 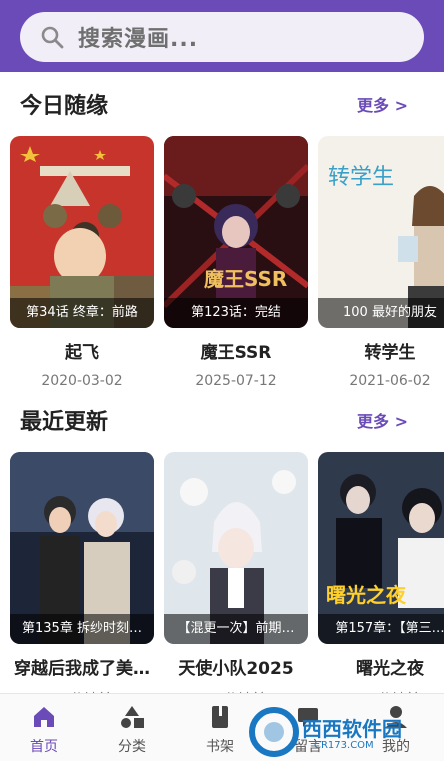 What do you see at coordinates (366, 595) in the screenshot?
I see `cover-logo: 曙光之夜` at bounding box center [366, 595].